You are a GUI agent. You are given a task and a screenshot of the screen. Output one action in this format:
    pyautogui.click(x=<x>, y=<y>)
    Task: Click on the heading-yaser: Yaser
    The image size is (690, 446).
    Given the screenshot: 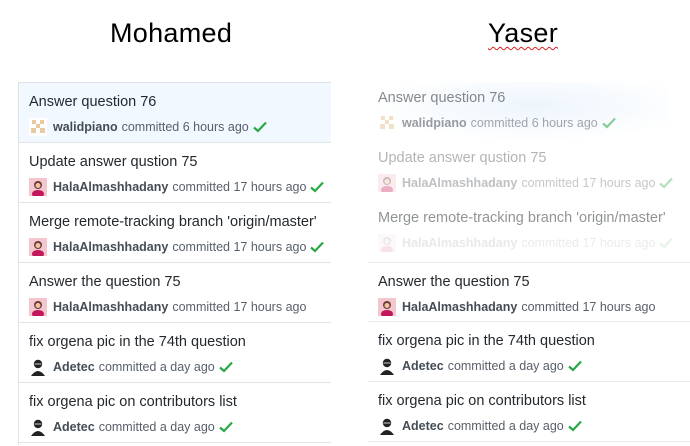 What is the action you would take?
    pyautogui.click(x=523, y=33)
    